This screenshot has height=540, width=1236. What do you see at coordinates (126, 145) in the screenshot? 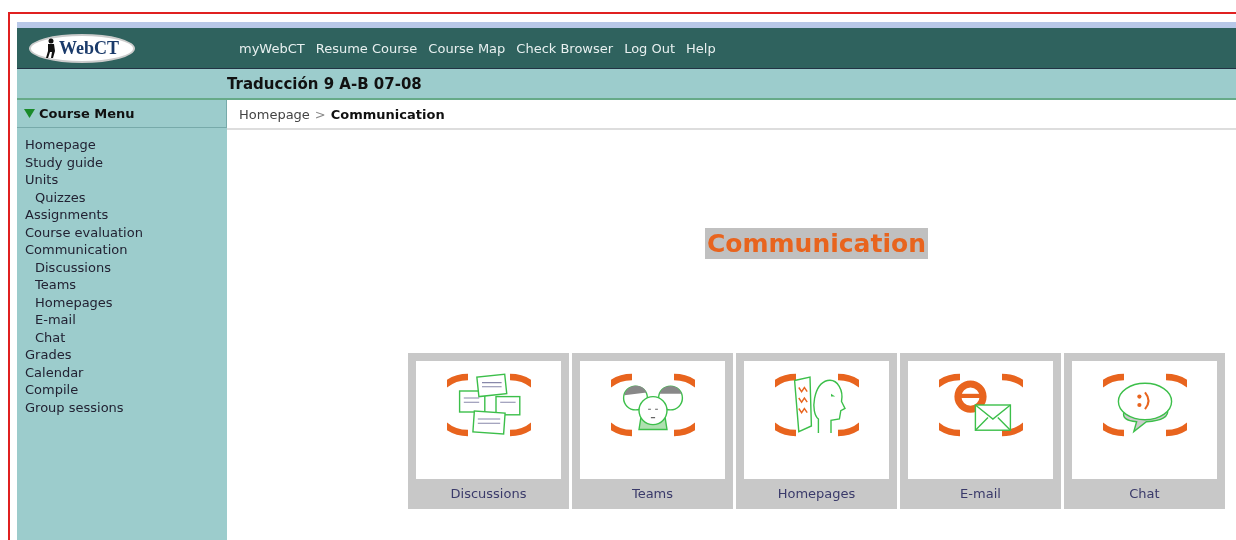
I see `menu-link: Homepage` at bounding box center [126, 145].